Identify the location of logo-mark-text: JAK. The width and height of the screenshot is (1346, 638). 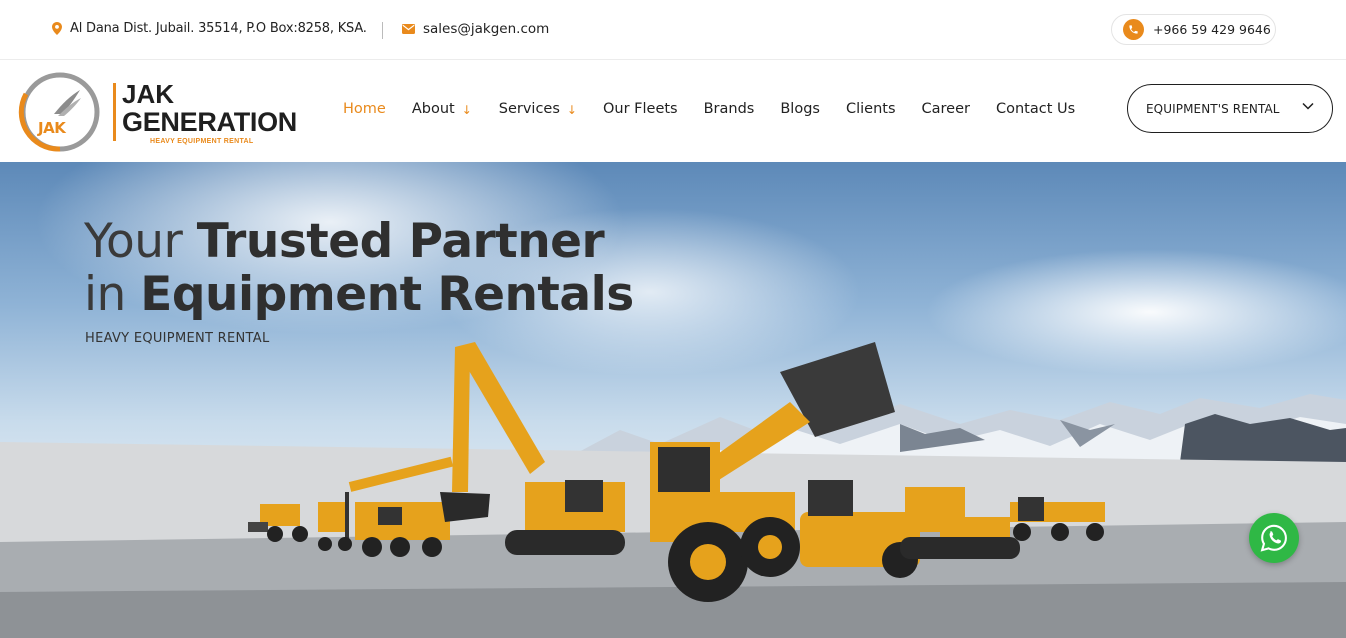
(52, 128).